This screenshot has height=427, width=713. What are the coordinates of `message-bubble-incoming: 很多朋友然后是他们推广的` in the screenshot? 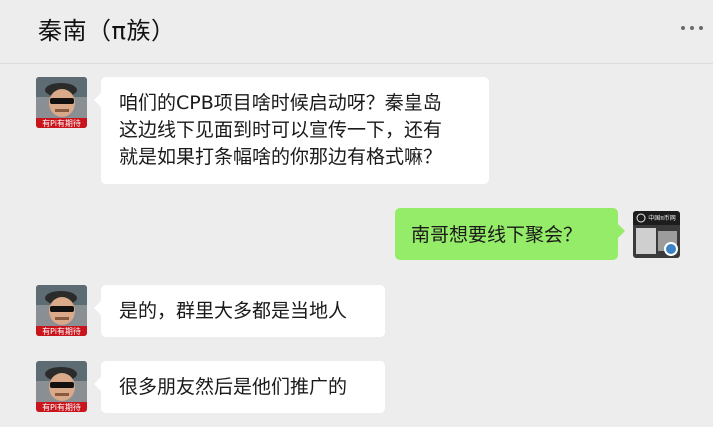 It's located at (239, 387).